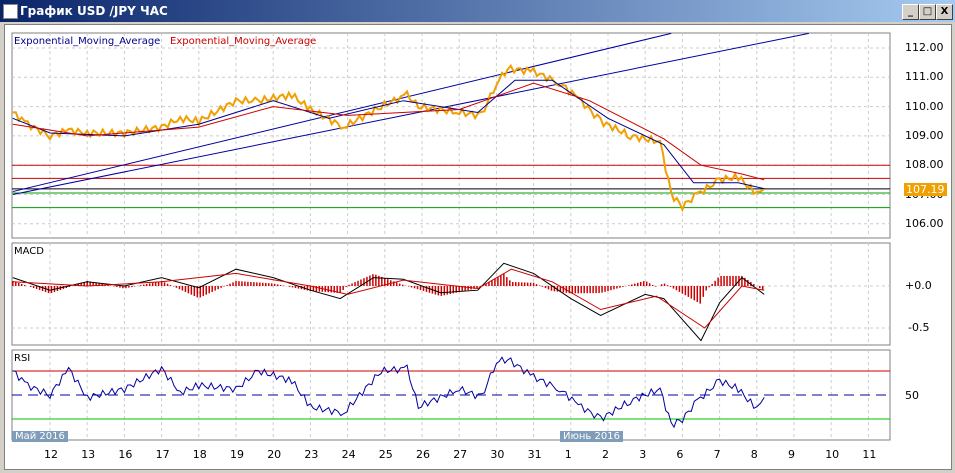 The height and width of the screenshot is (473, 955). Describe the element at coordinates (243, 41) in the screenshot. I see `ema-legend-red: Exponential_Moving_Average` at that location.